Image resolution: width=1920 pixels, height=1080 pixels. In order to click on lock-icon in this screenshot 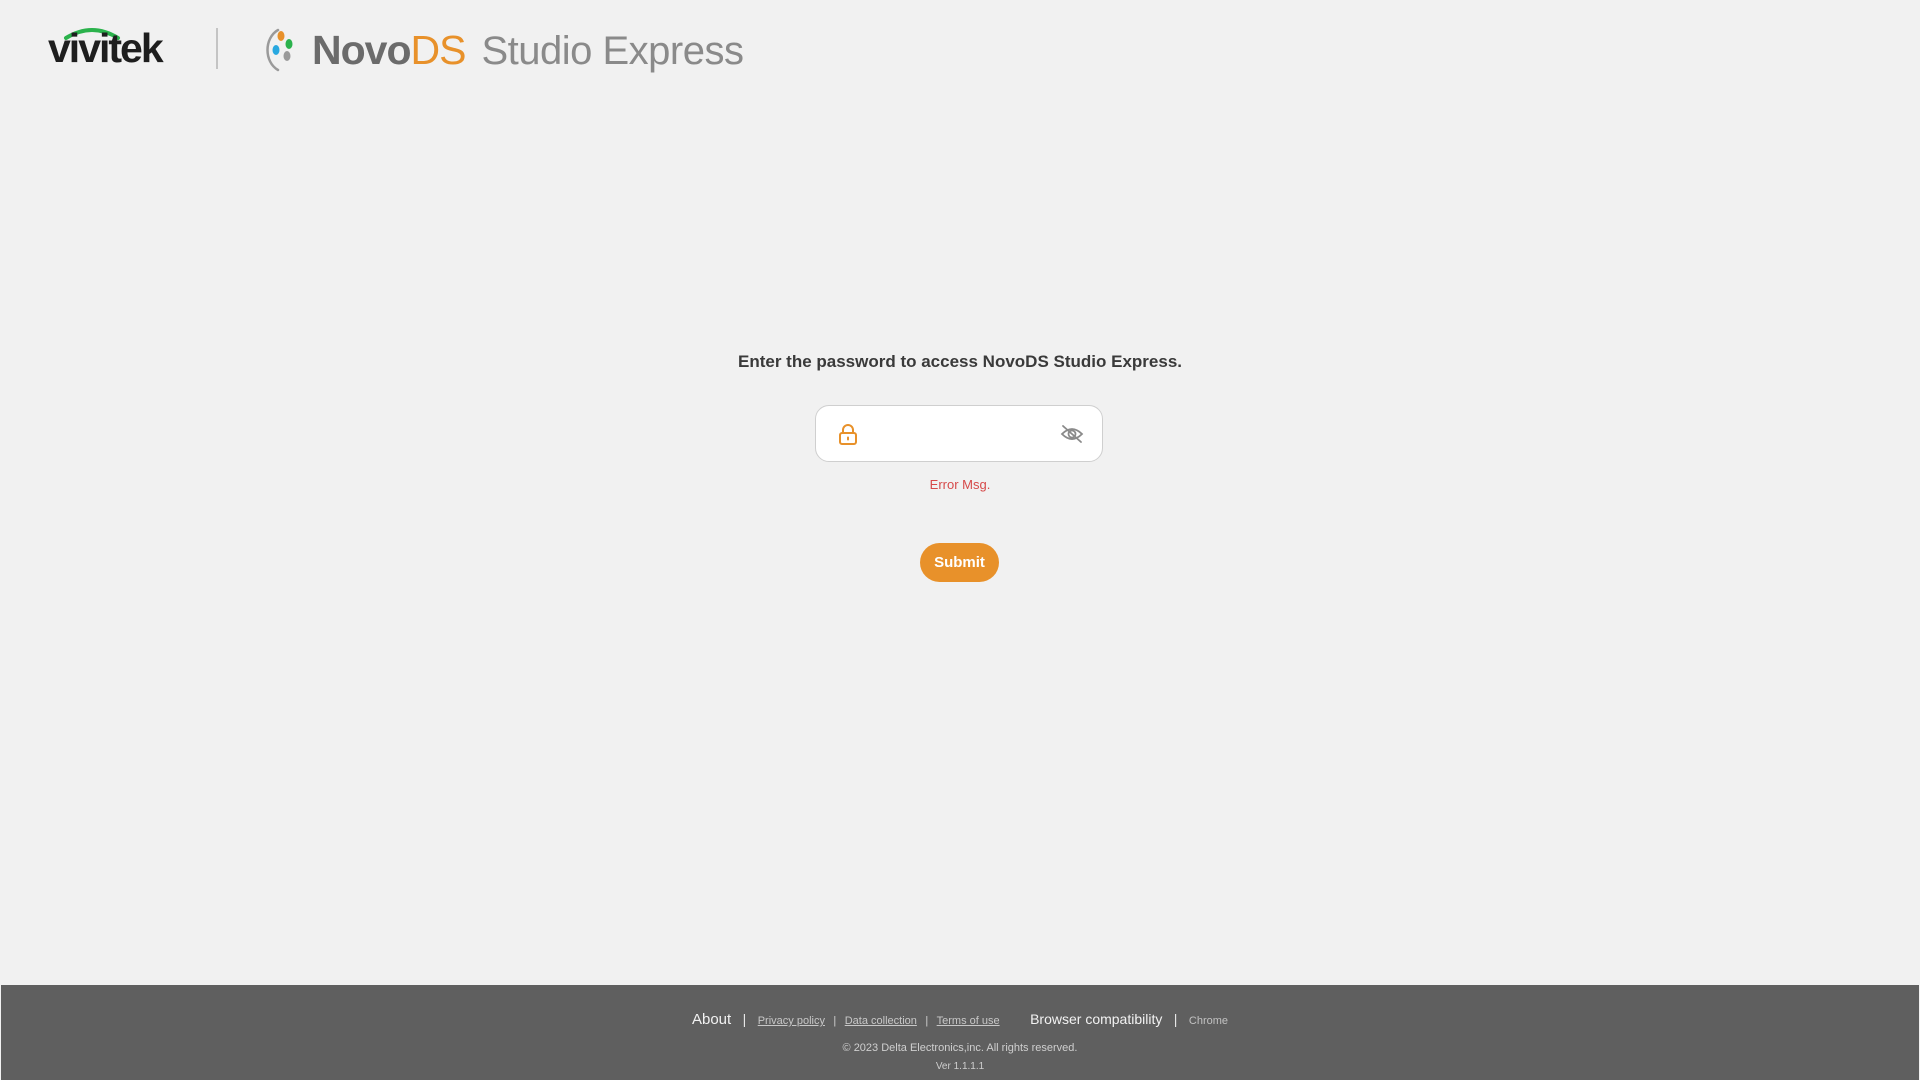, I will do `click(848, 434)`.